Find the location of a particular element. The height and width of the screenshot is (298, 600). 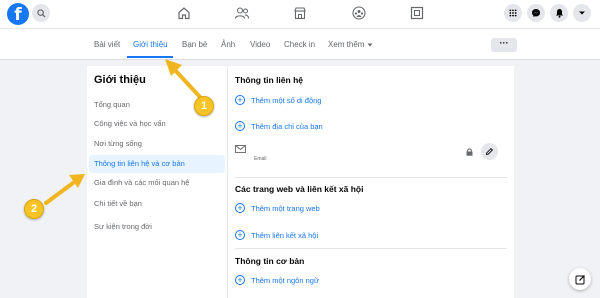

pencil-icon is located at coordinates (489, 151).